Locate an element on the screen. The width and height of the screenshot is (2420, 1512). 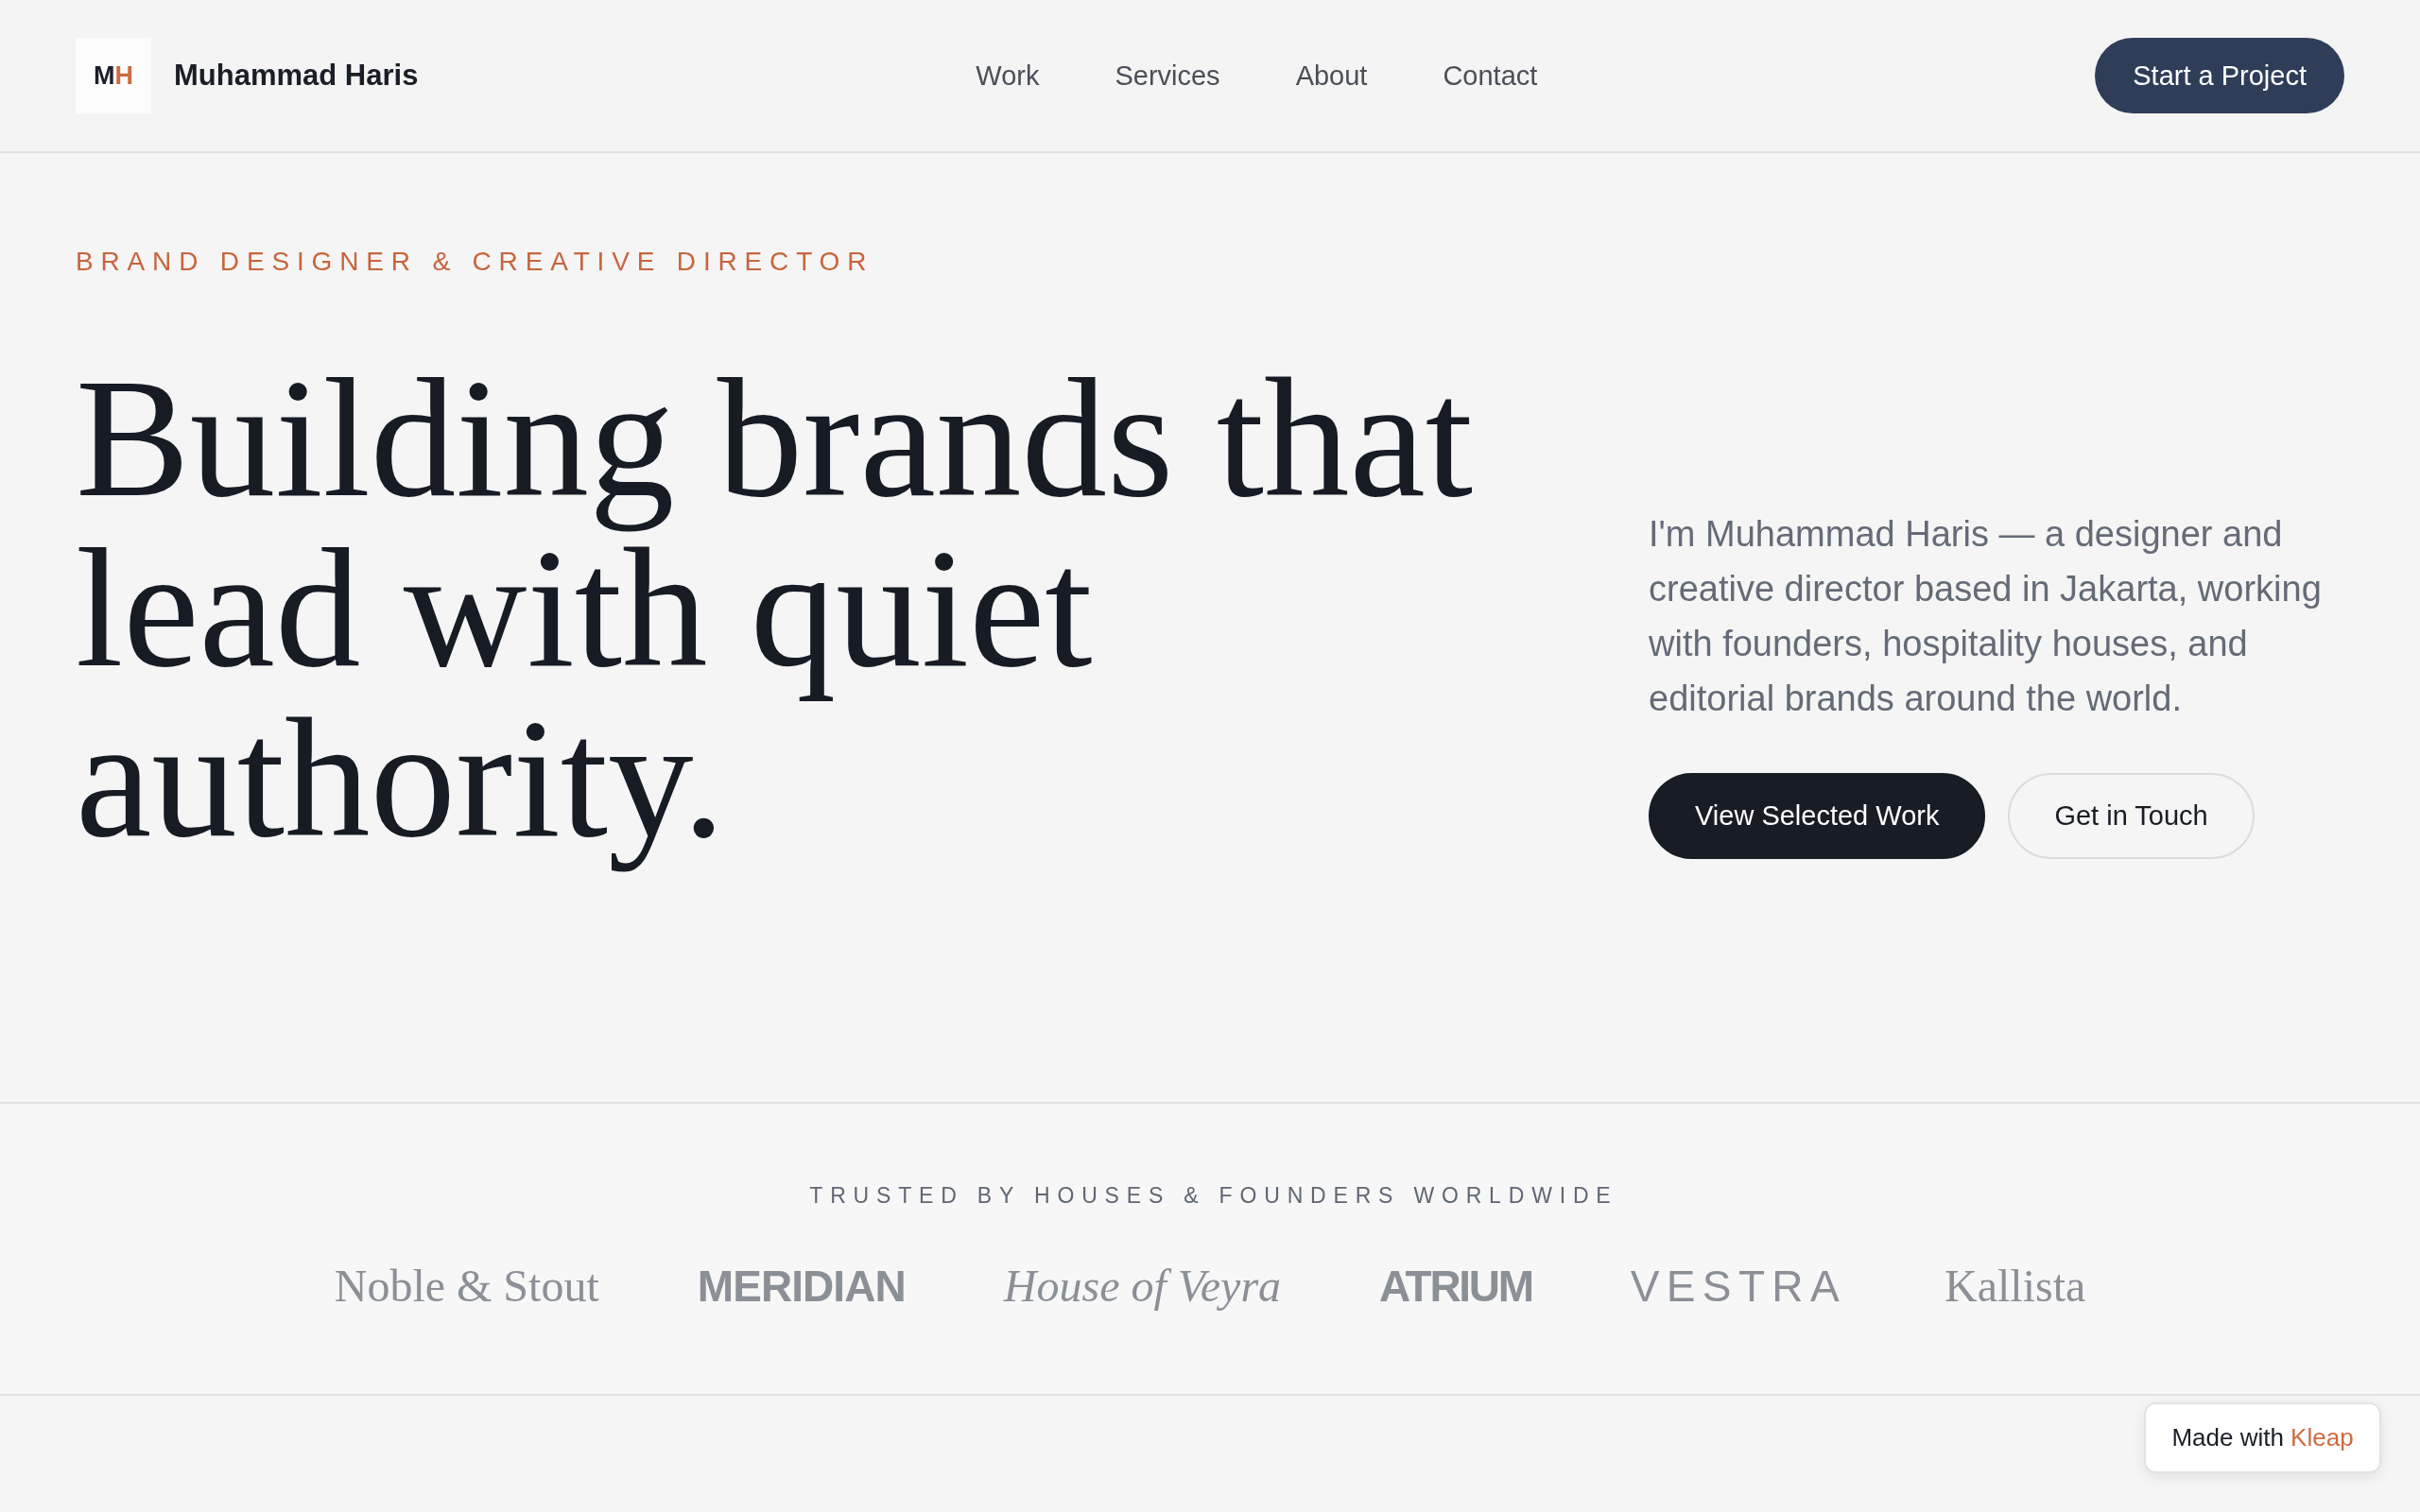
trusted-heading: TRUSTED BY HOUSES & FOUNDERS WORLDWIDE is located at coordinates (1213, 1196).